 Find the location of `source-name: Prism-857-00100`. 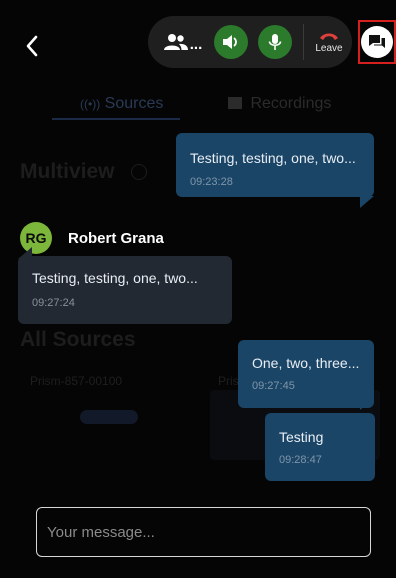

source-name: Prism-857-00100 is located at coordinates (76, 381).